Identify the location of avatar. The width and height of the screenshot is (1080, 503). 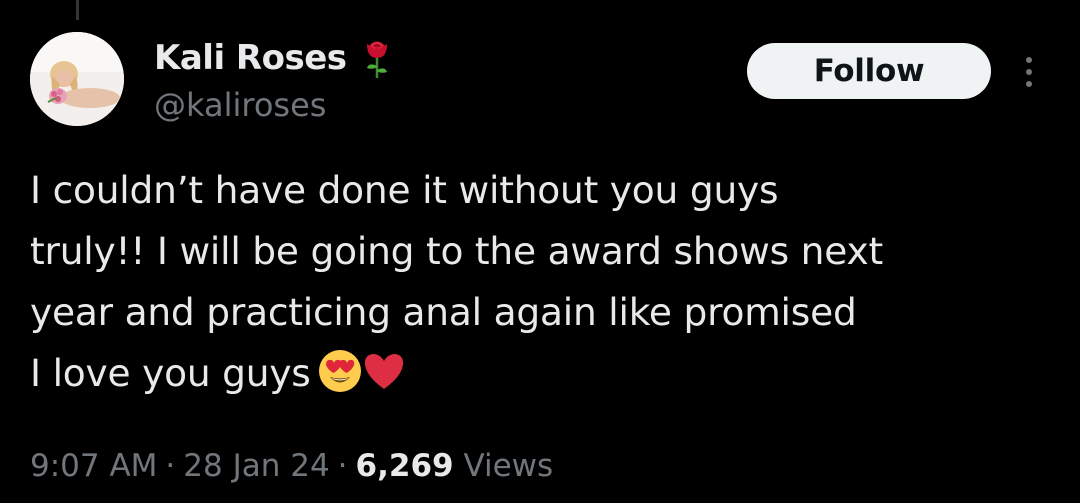
(77, 79).